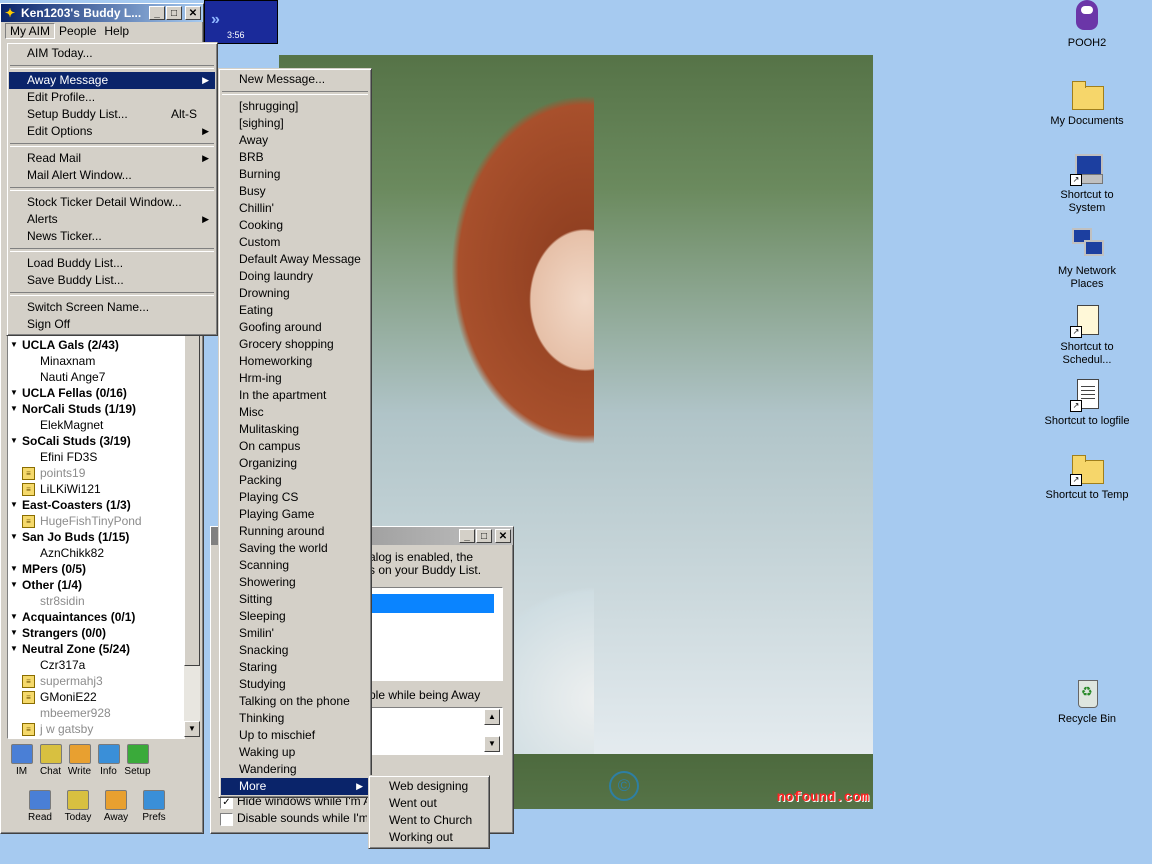 This screenshot has height=864, width=1152. I want to click on away-item-waking-up: Waking up, so click(295, 752).